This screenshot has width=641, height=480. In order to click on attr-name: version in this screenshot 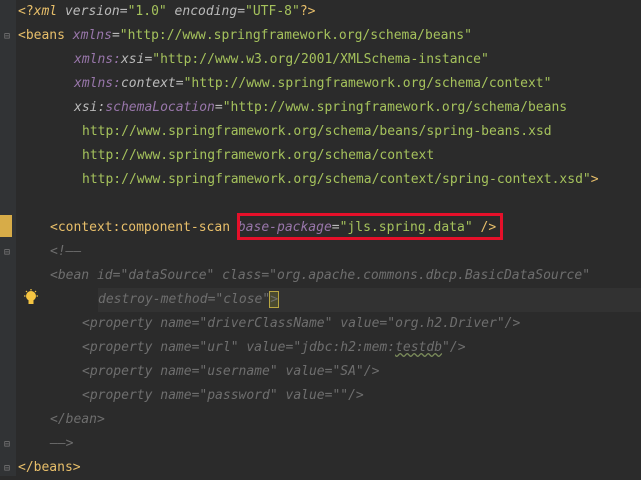, I will do `click(88, 11)`.